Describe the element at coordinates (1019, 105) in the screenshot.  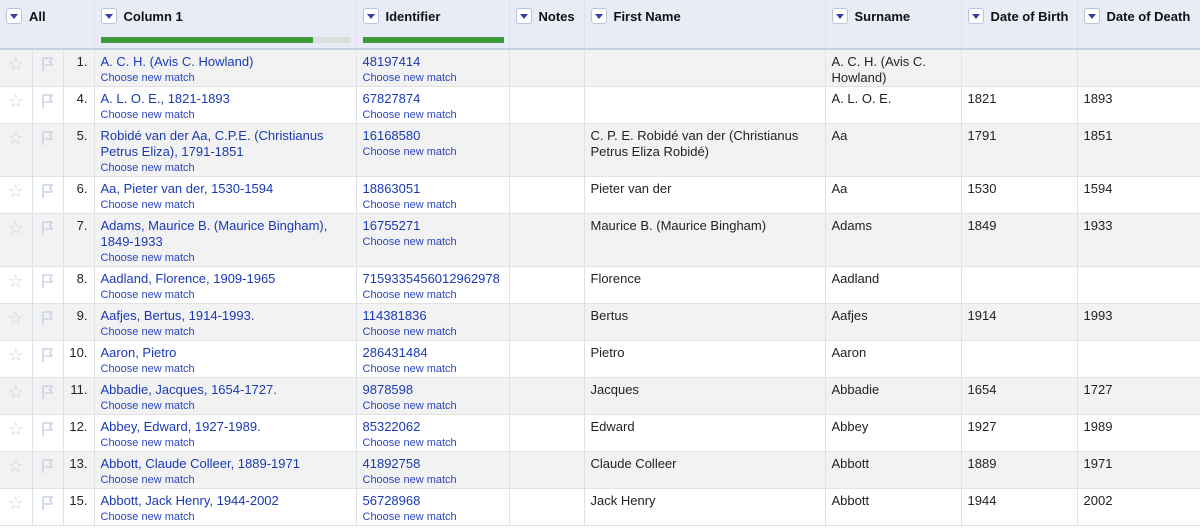
I see `cell-date-of-birth: 1821` at that location.